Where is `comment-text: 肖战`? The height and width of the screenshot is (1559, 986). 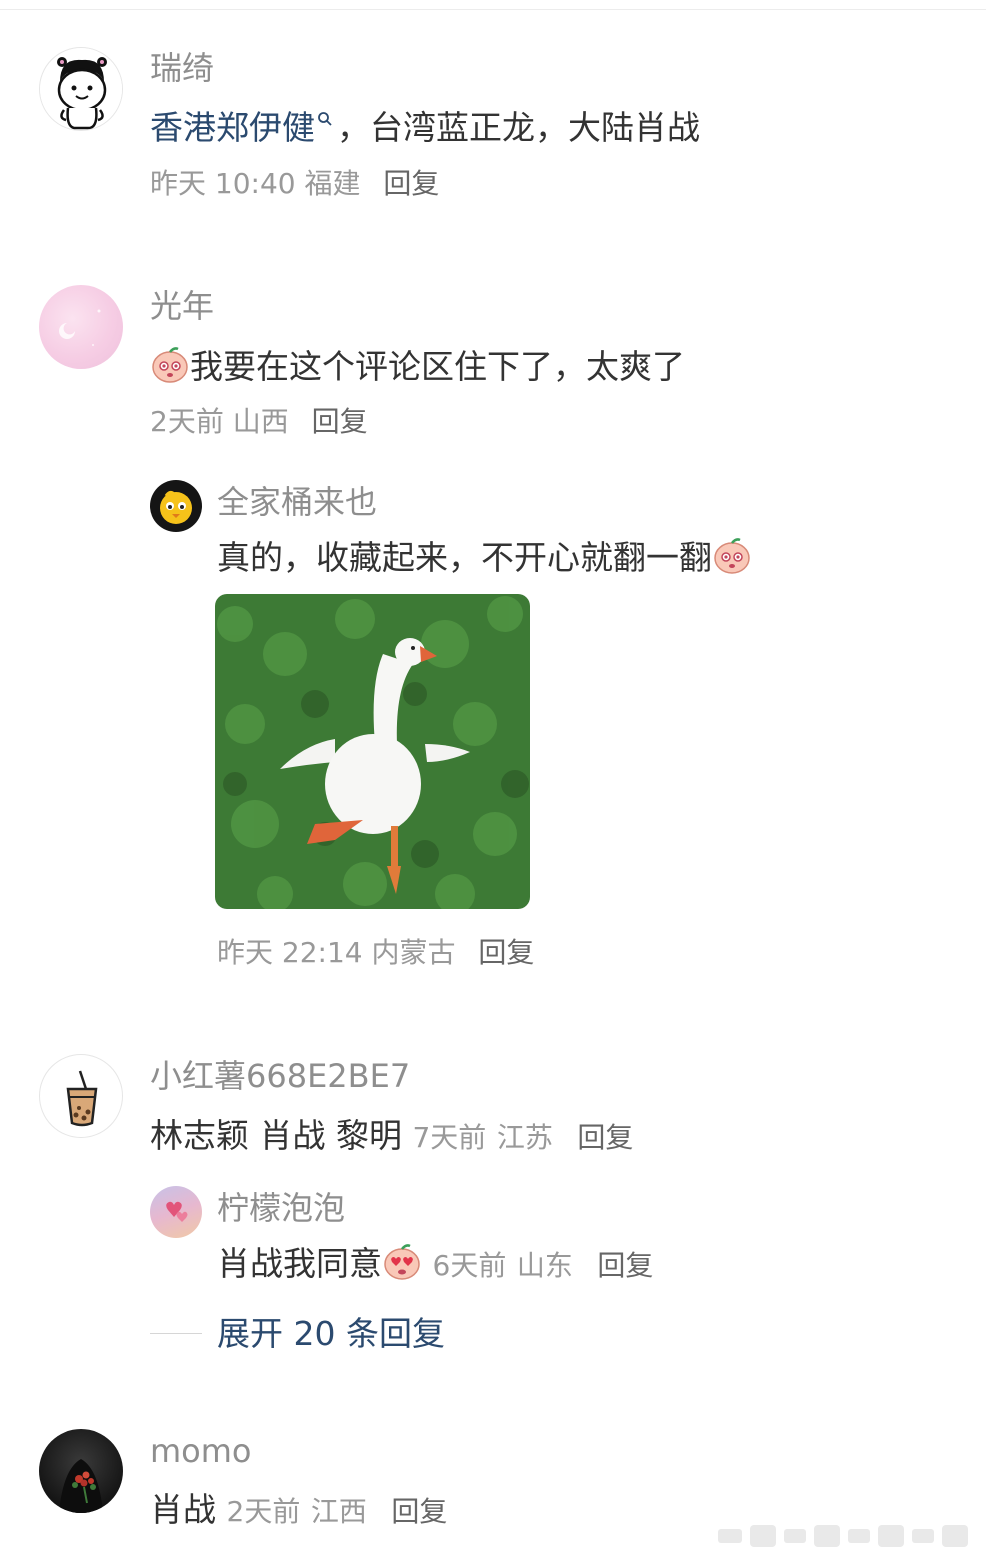 comment-text: 肖战 is located at coordinates (183, 1509).